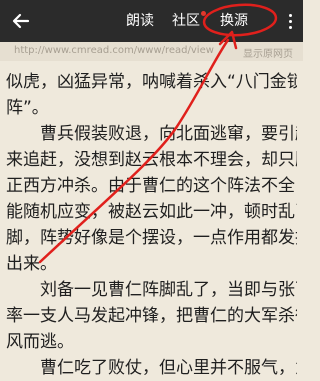 The width and height of the screenshot is (320, 381). What do you see at coordinates (203, 13) in the screenshot?
I see `notification-dot` at bounding box center [203, 13].